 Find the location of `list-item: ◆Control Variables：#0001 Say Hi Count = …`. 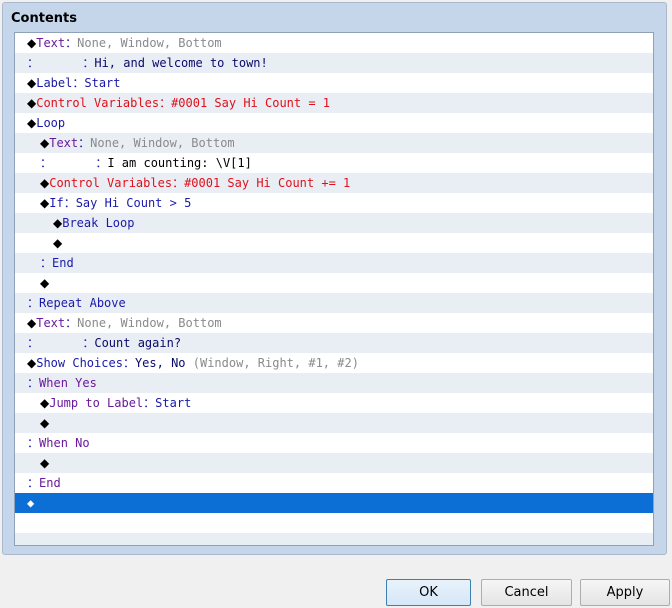

list-item: ◆Control Variables：#0001 Say Hi Count = … is located at coordinates (334, 103).